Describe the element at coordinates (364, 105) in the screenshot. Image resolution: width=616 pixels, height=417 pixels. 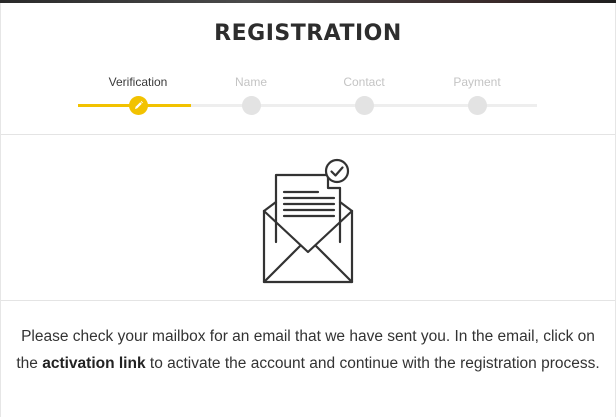
I see `step-dot-contact` at that location.